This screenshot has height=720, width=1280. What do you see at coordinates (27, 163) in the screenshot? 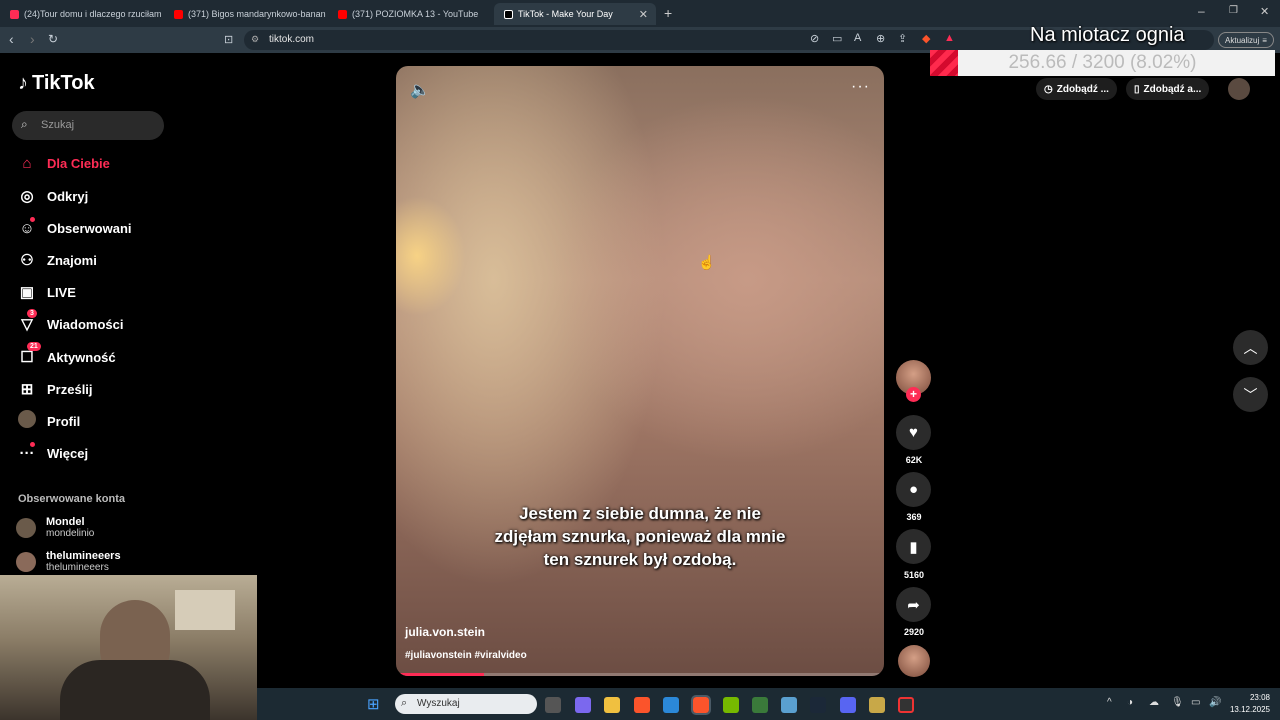
I see `home-icon: ⌂` at bounding box center [27, 163].